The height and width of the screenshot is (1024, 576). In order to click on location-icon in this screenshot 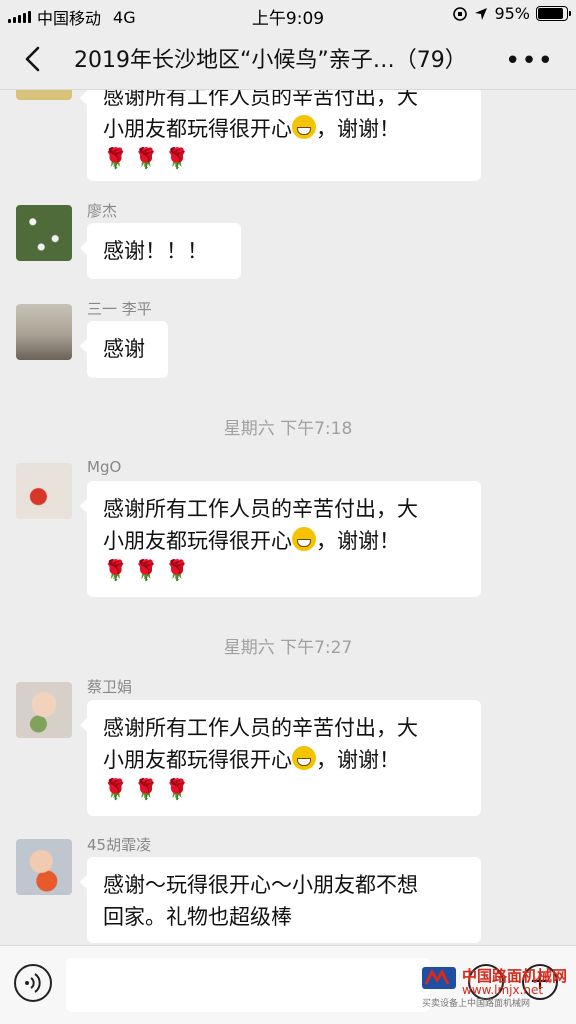, I will do `click(481, 13)`.